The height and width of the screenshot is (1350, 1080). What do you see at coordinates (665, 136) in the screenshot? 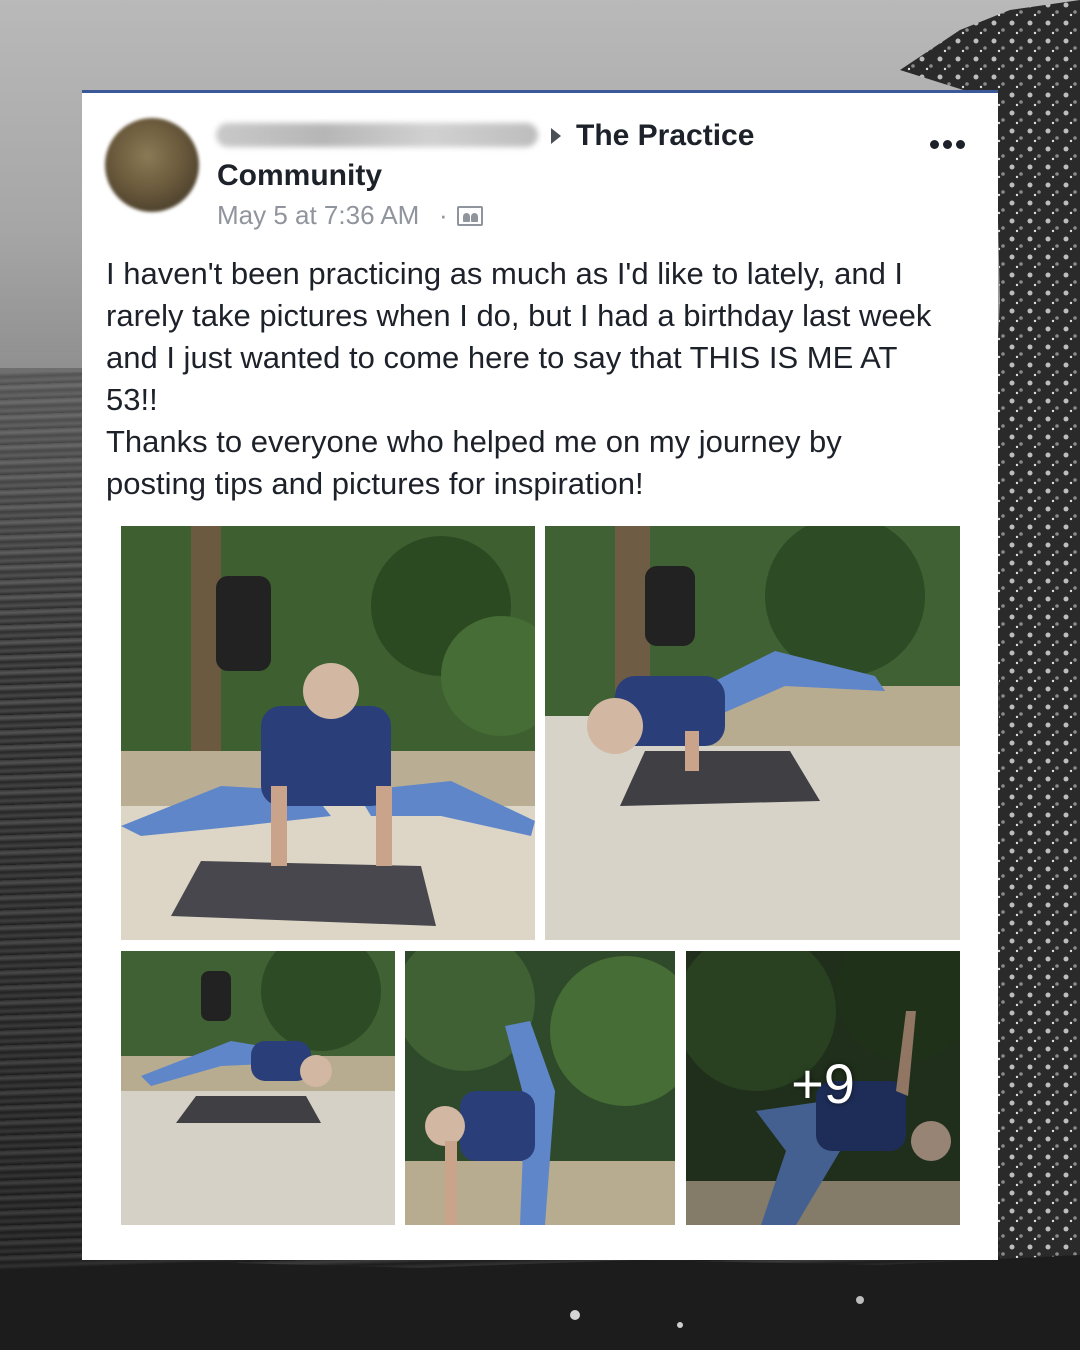
I see `group-name: The Practice` at bounding box center [665, 136].